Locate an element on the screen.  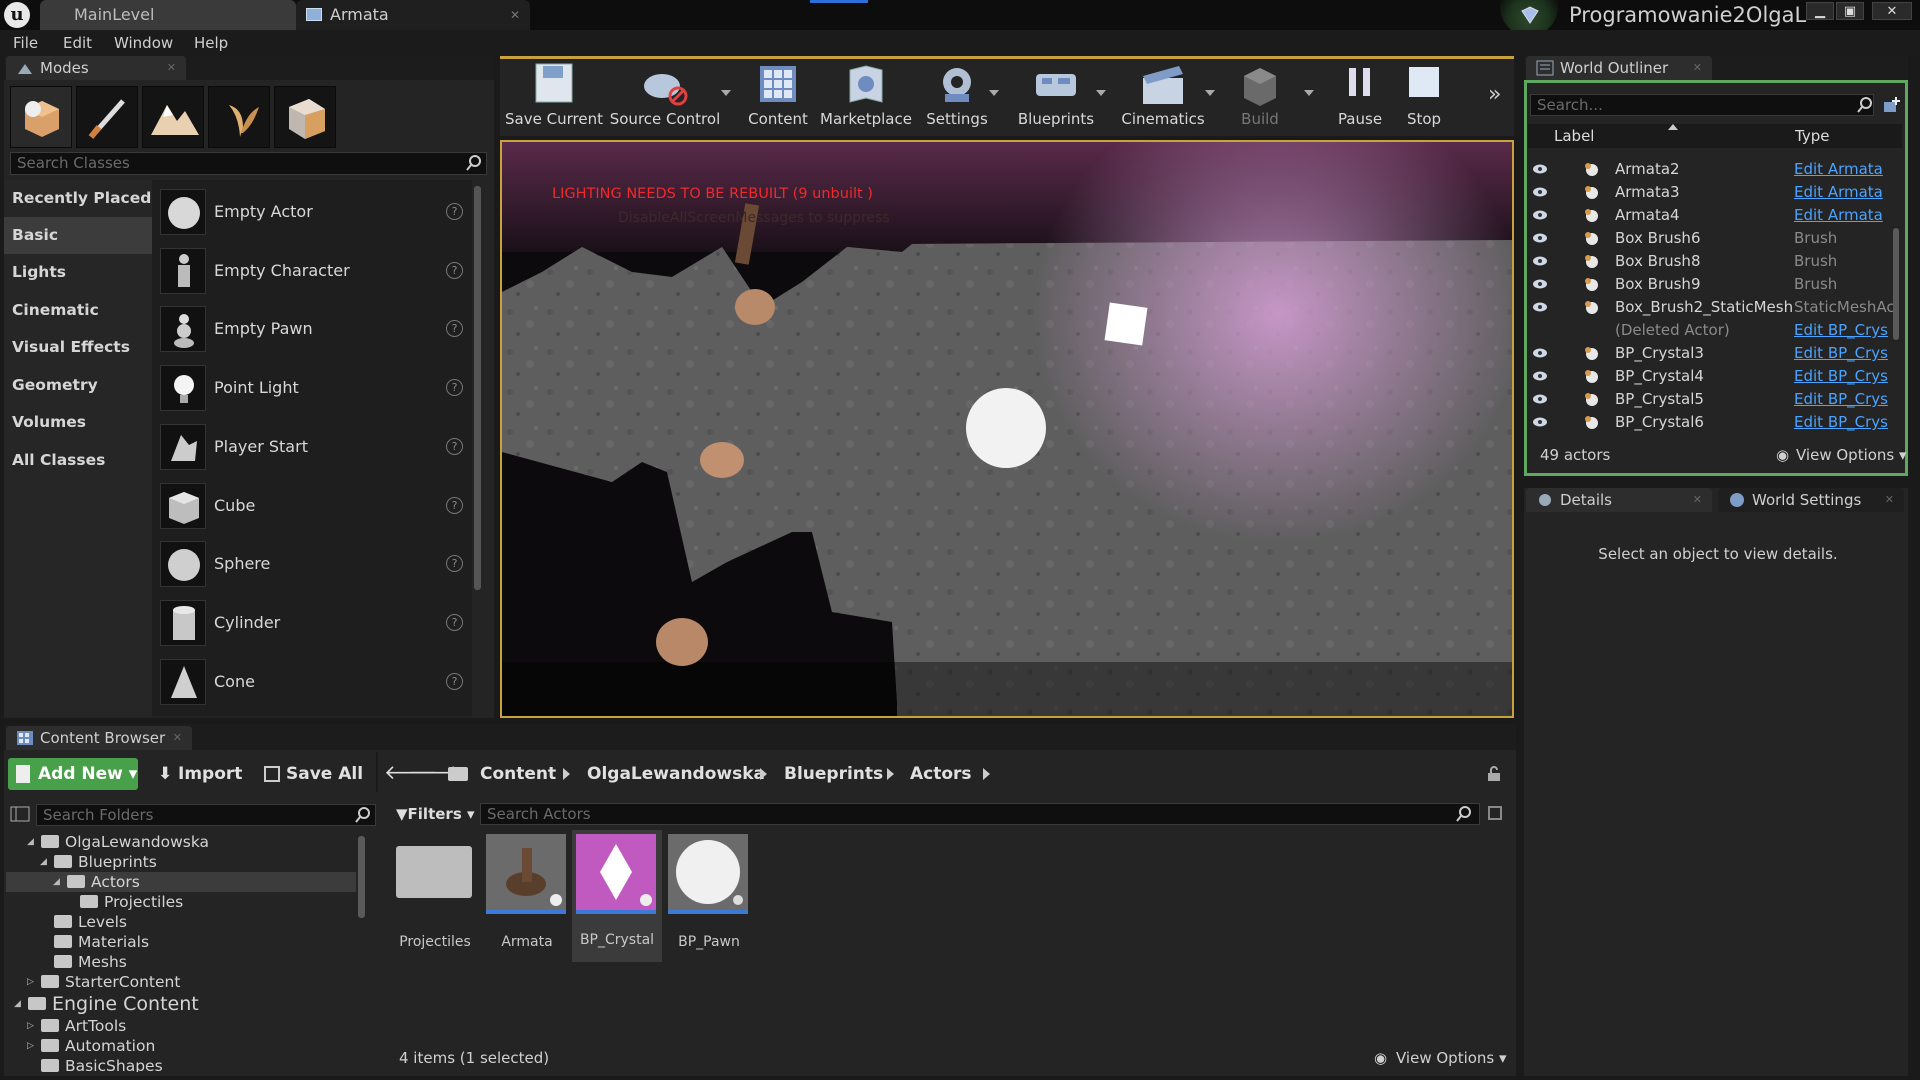
cinematics-button: Cinematics is located at coordinates (1163, 96).